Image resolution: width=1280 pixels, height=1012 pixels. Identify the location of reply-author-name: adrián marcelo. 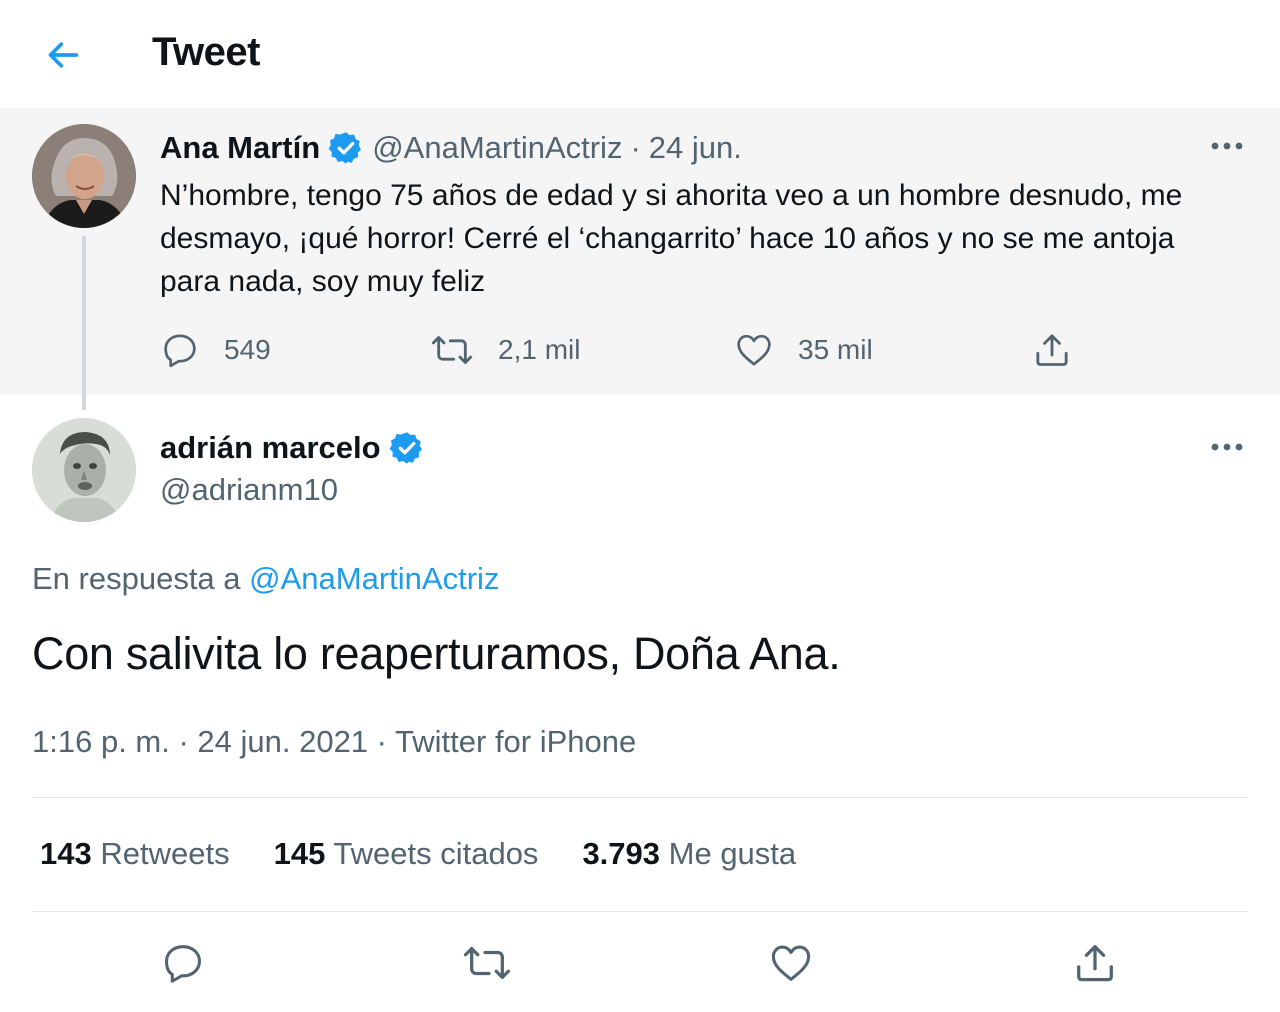
(270, 448).